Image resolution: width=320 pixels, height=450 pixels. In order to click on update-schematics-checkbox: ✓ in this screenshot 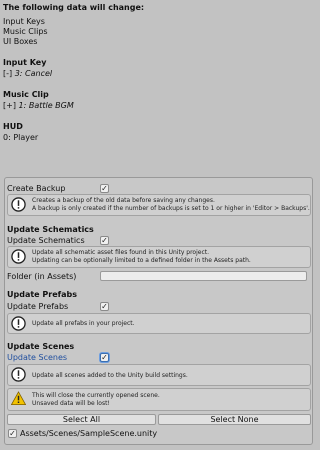, I will do `click(104, 240)`.